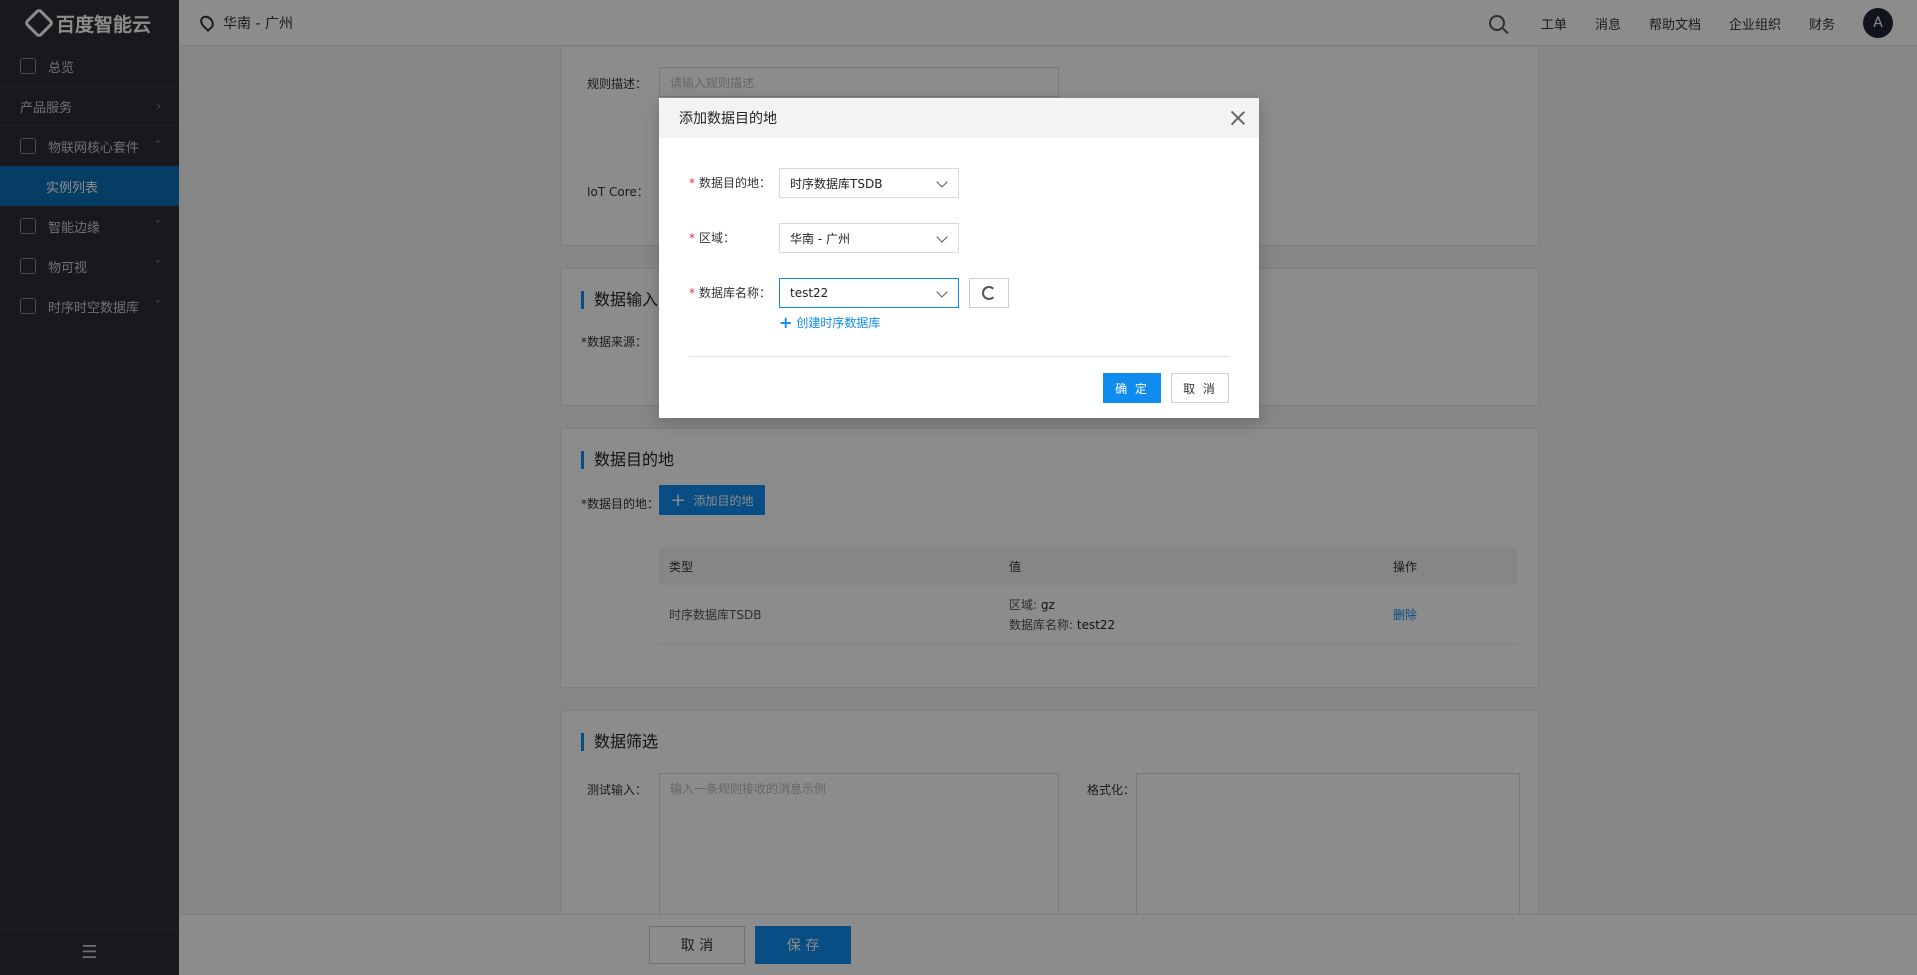  Describe the element at coordinates (959, 356) in the screenshot. I see `modal-divider` at that location.